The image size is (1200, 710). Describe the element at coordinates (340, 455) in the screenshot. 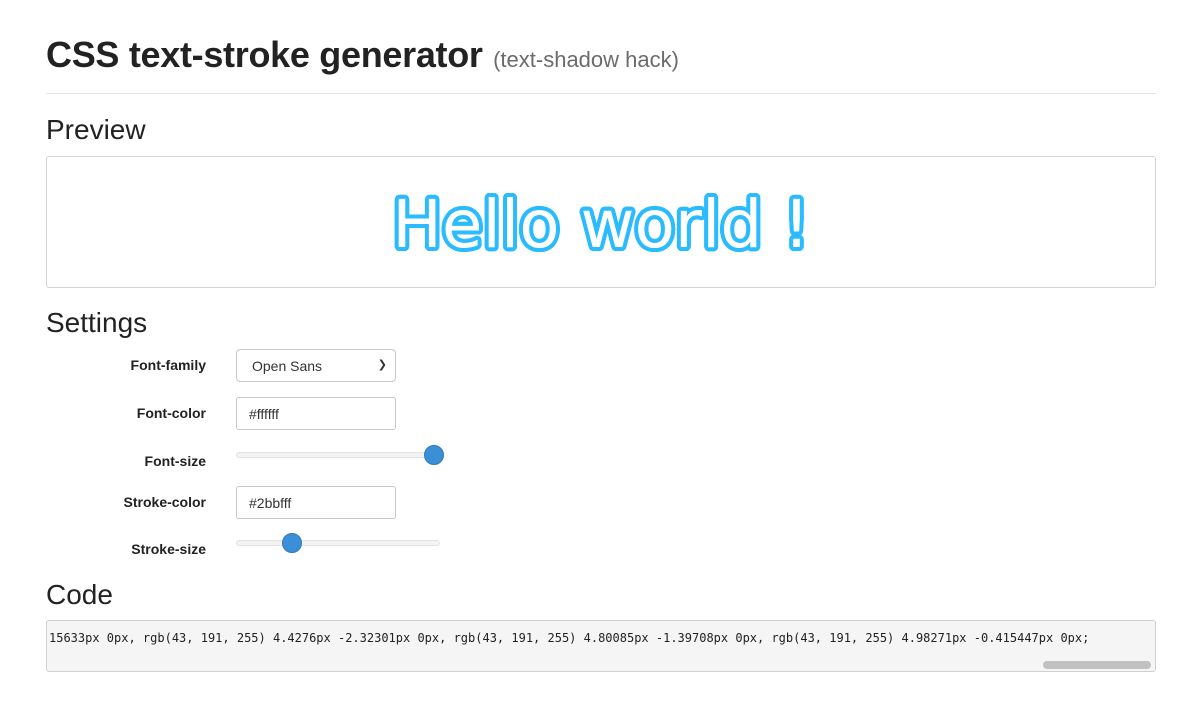

I see `font-size-slider` at that location.